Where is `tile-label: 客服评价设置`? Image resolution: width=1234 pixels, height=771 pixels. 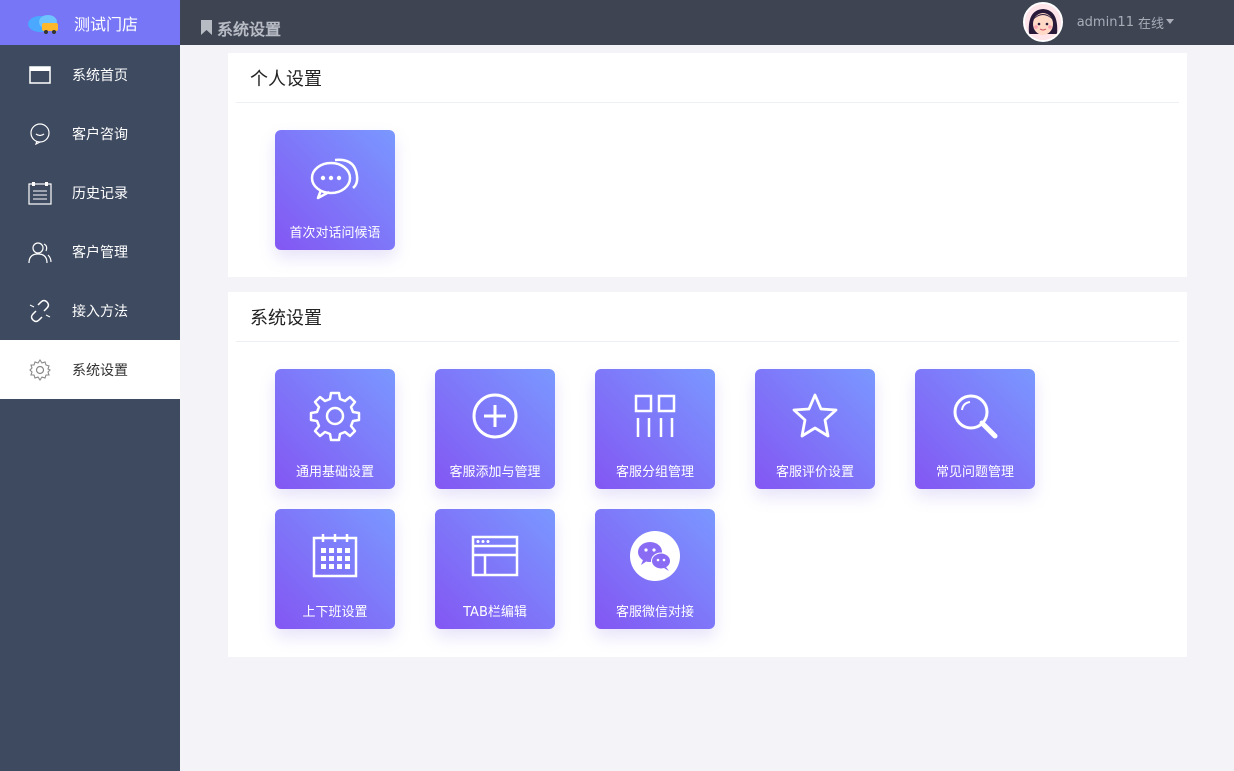 tile-label: 客服评价设置 is located at coordinates (814, 472).